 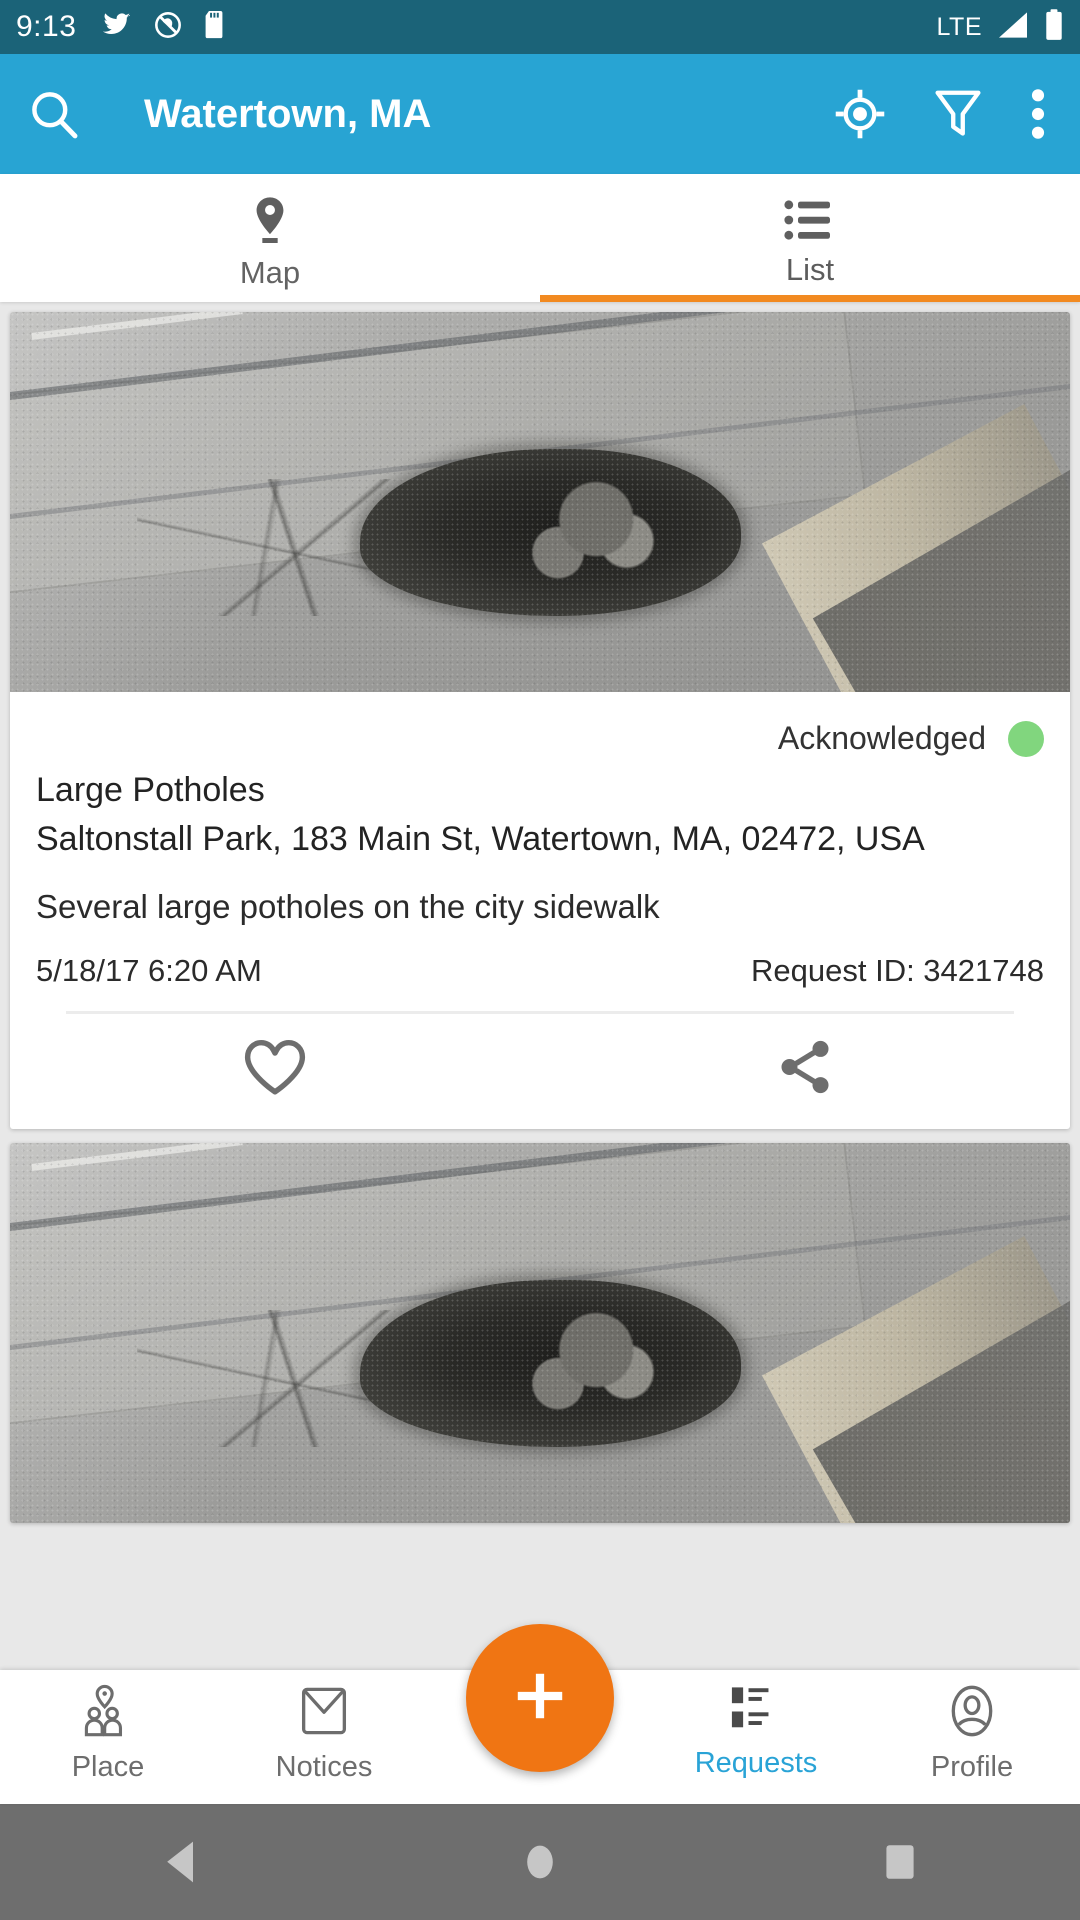 I want to click on plus-icon, so click(x=540, y=1698).